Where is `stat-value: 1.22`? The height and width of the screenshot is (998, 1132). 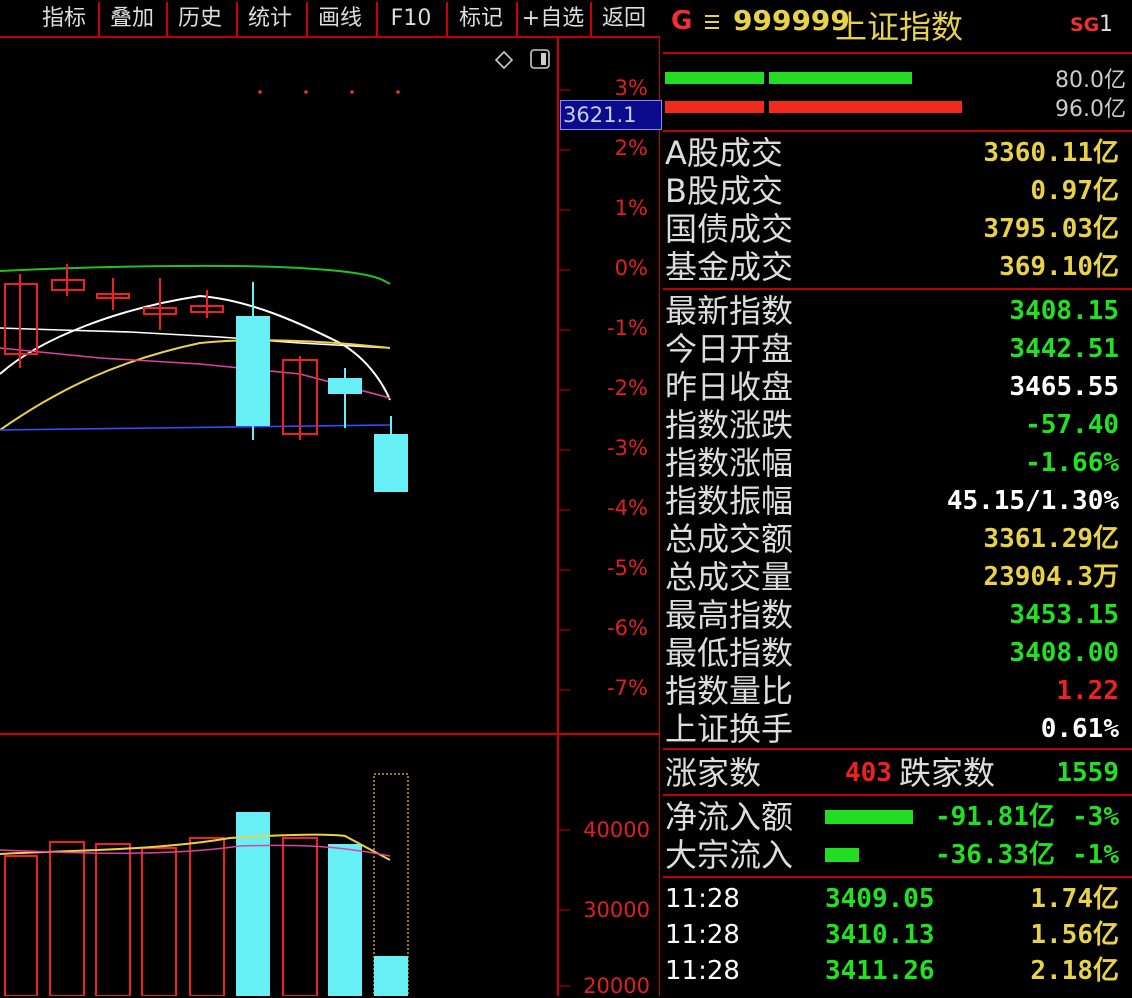
stat-value: 1.22 is located at coordinates (1087, 691).